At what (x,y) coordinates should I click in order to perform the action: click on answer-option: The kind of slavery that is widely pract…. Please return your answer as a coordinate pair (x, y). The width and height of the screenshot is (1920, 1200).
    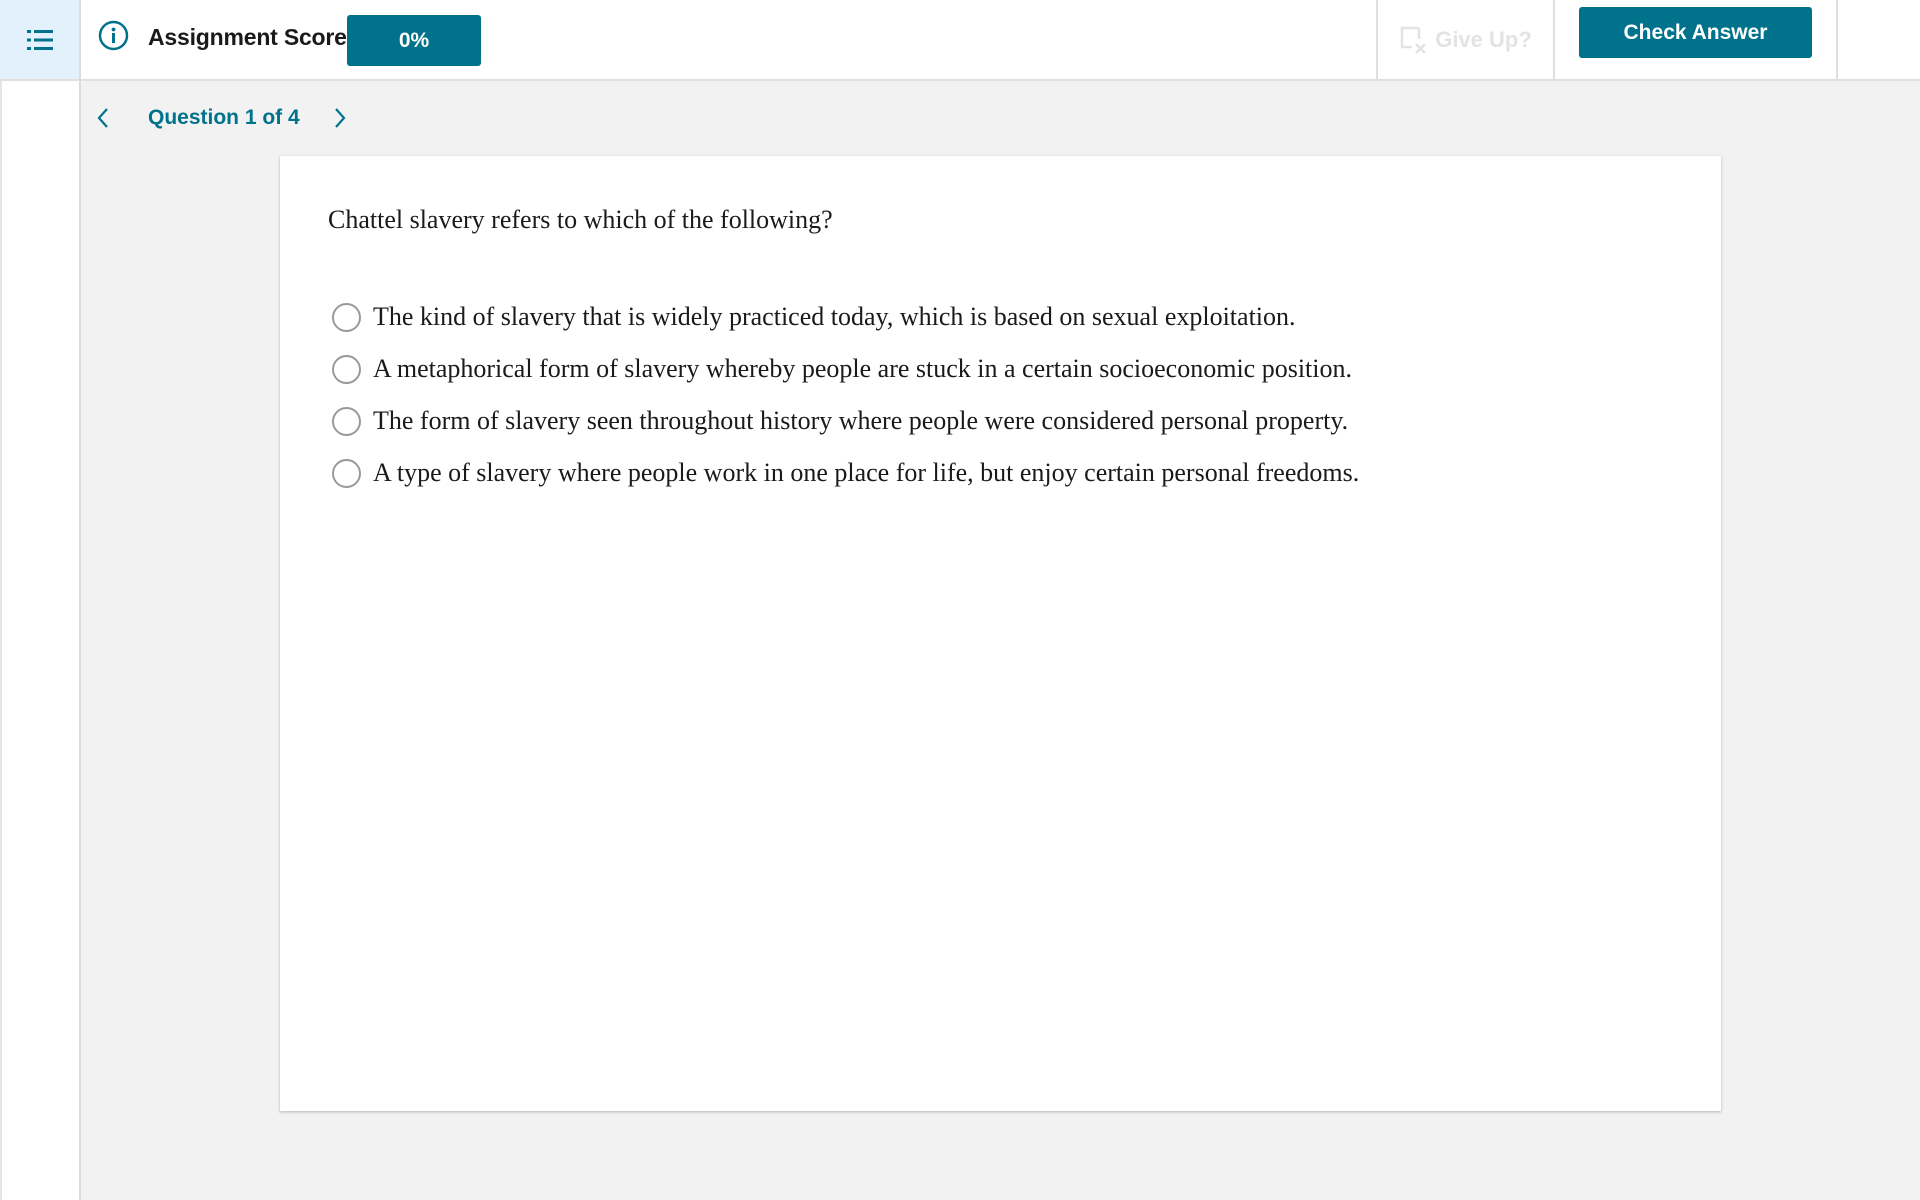
    Looking at the image, I should click on (845, 317).